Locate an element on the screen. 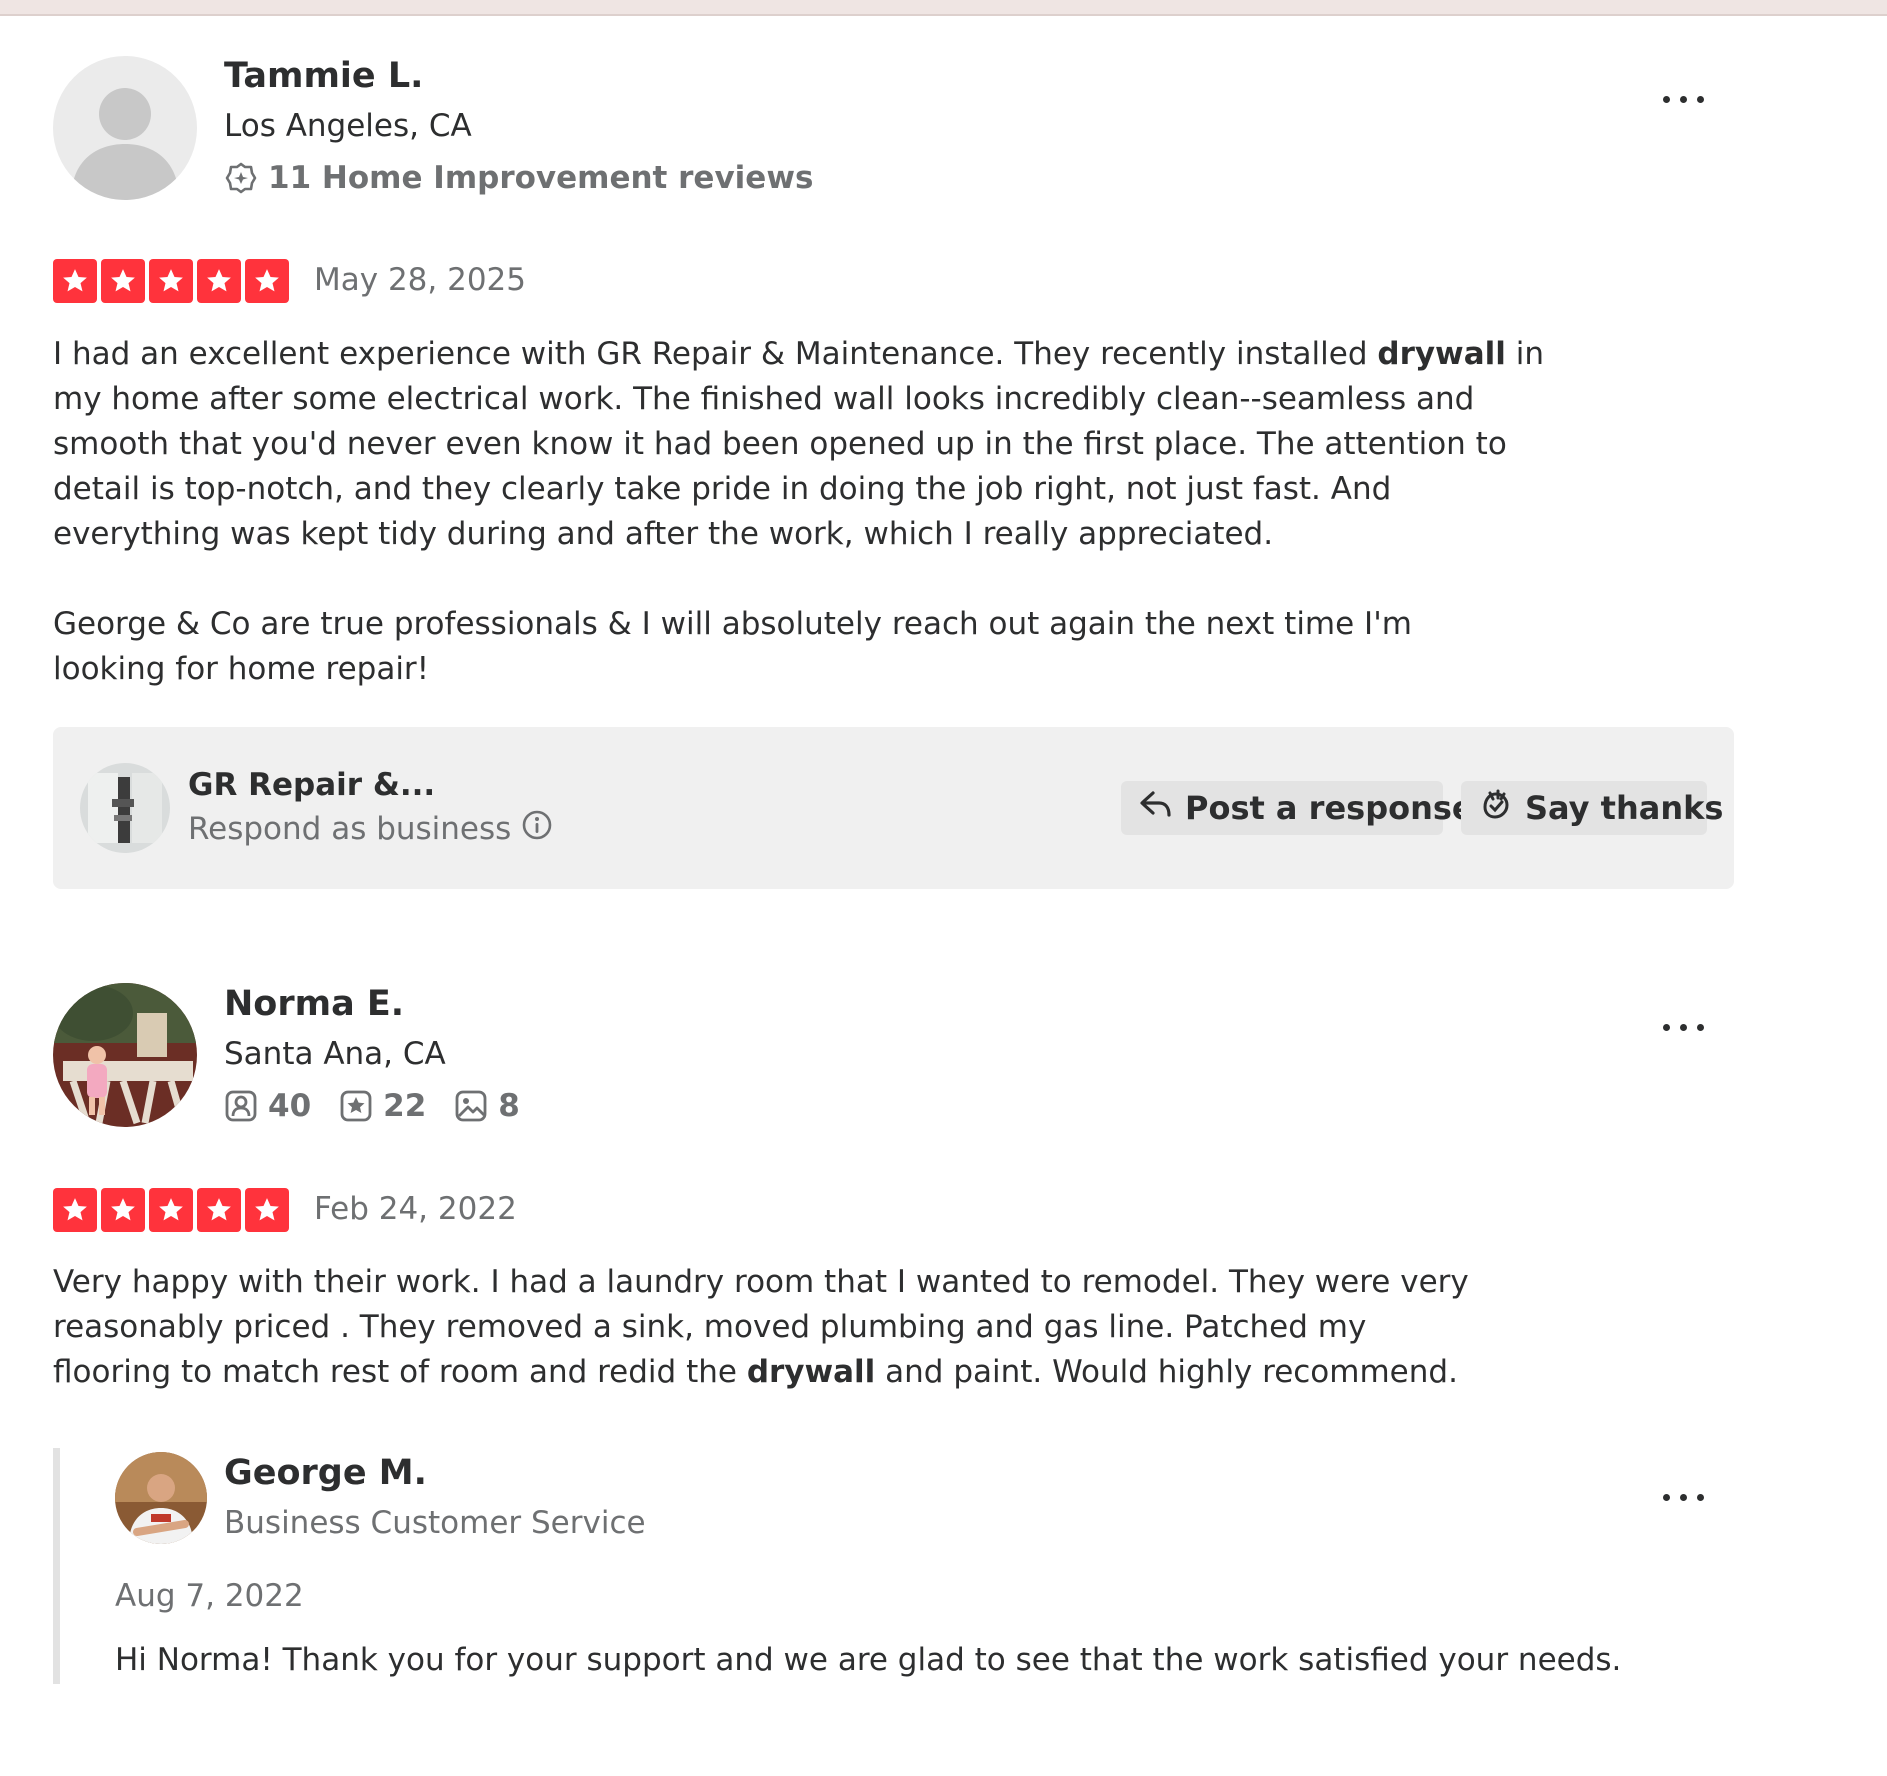  owner-name: George M. is located at coordinates (325, 1473).